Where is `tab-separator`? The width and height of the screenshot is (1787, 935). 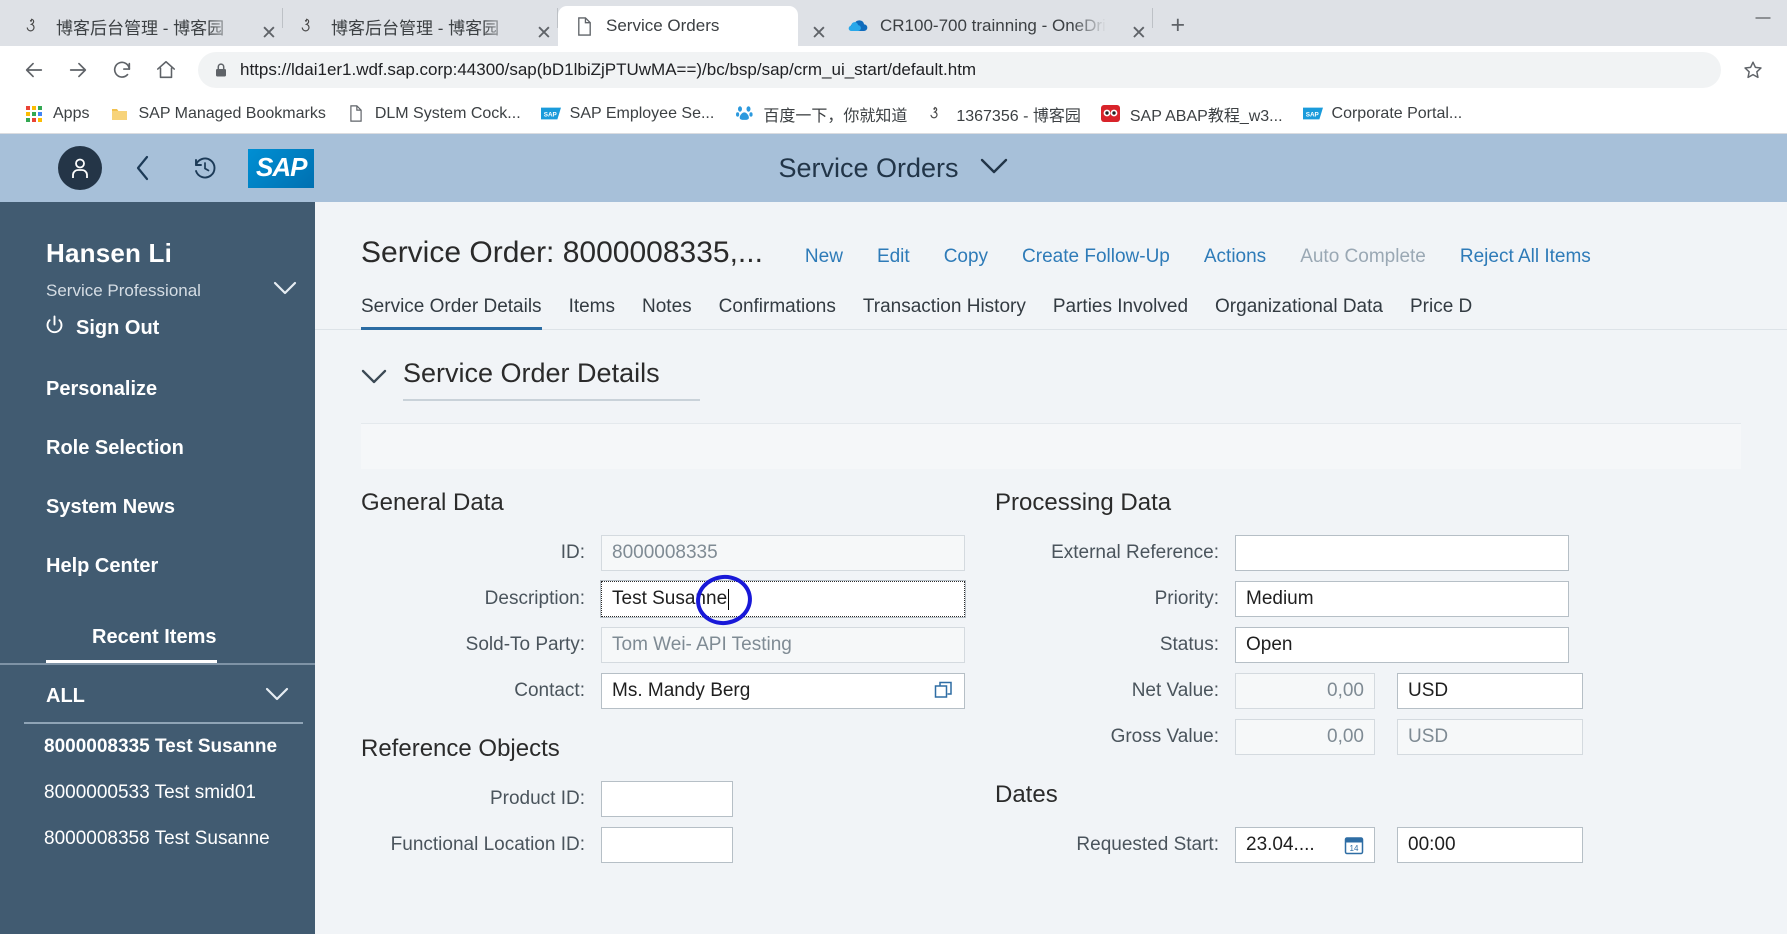
tab-separator is located at coordinates (1152, 18).